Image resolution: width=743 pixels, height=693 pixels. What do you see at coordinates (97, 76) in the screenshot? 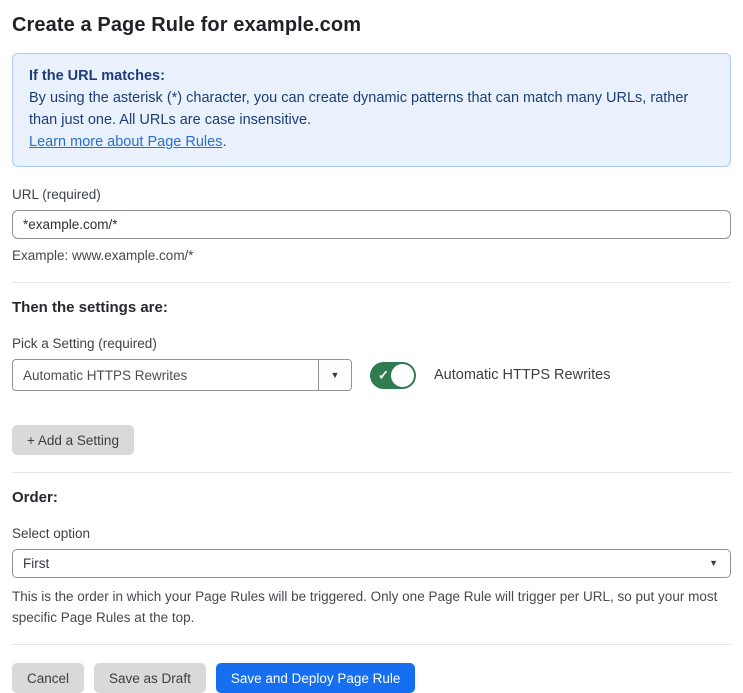
I see `info-box-heading: If the URL matches:` at bounding box center [97, 76].